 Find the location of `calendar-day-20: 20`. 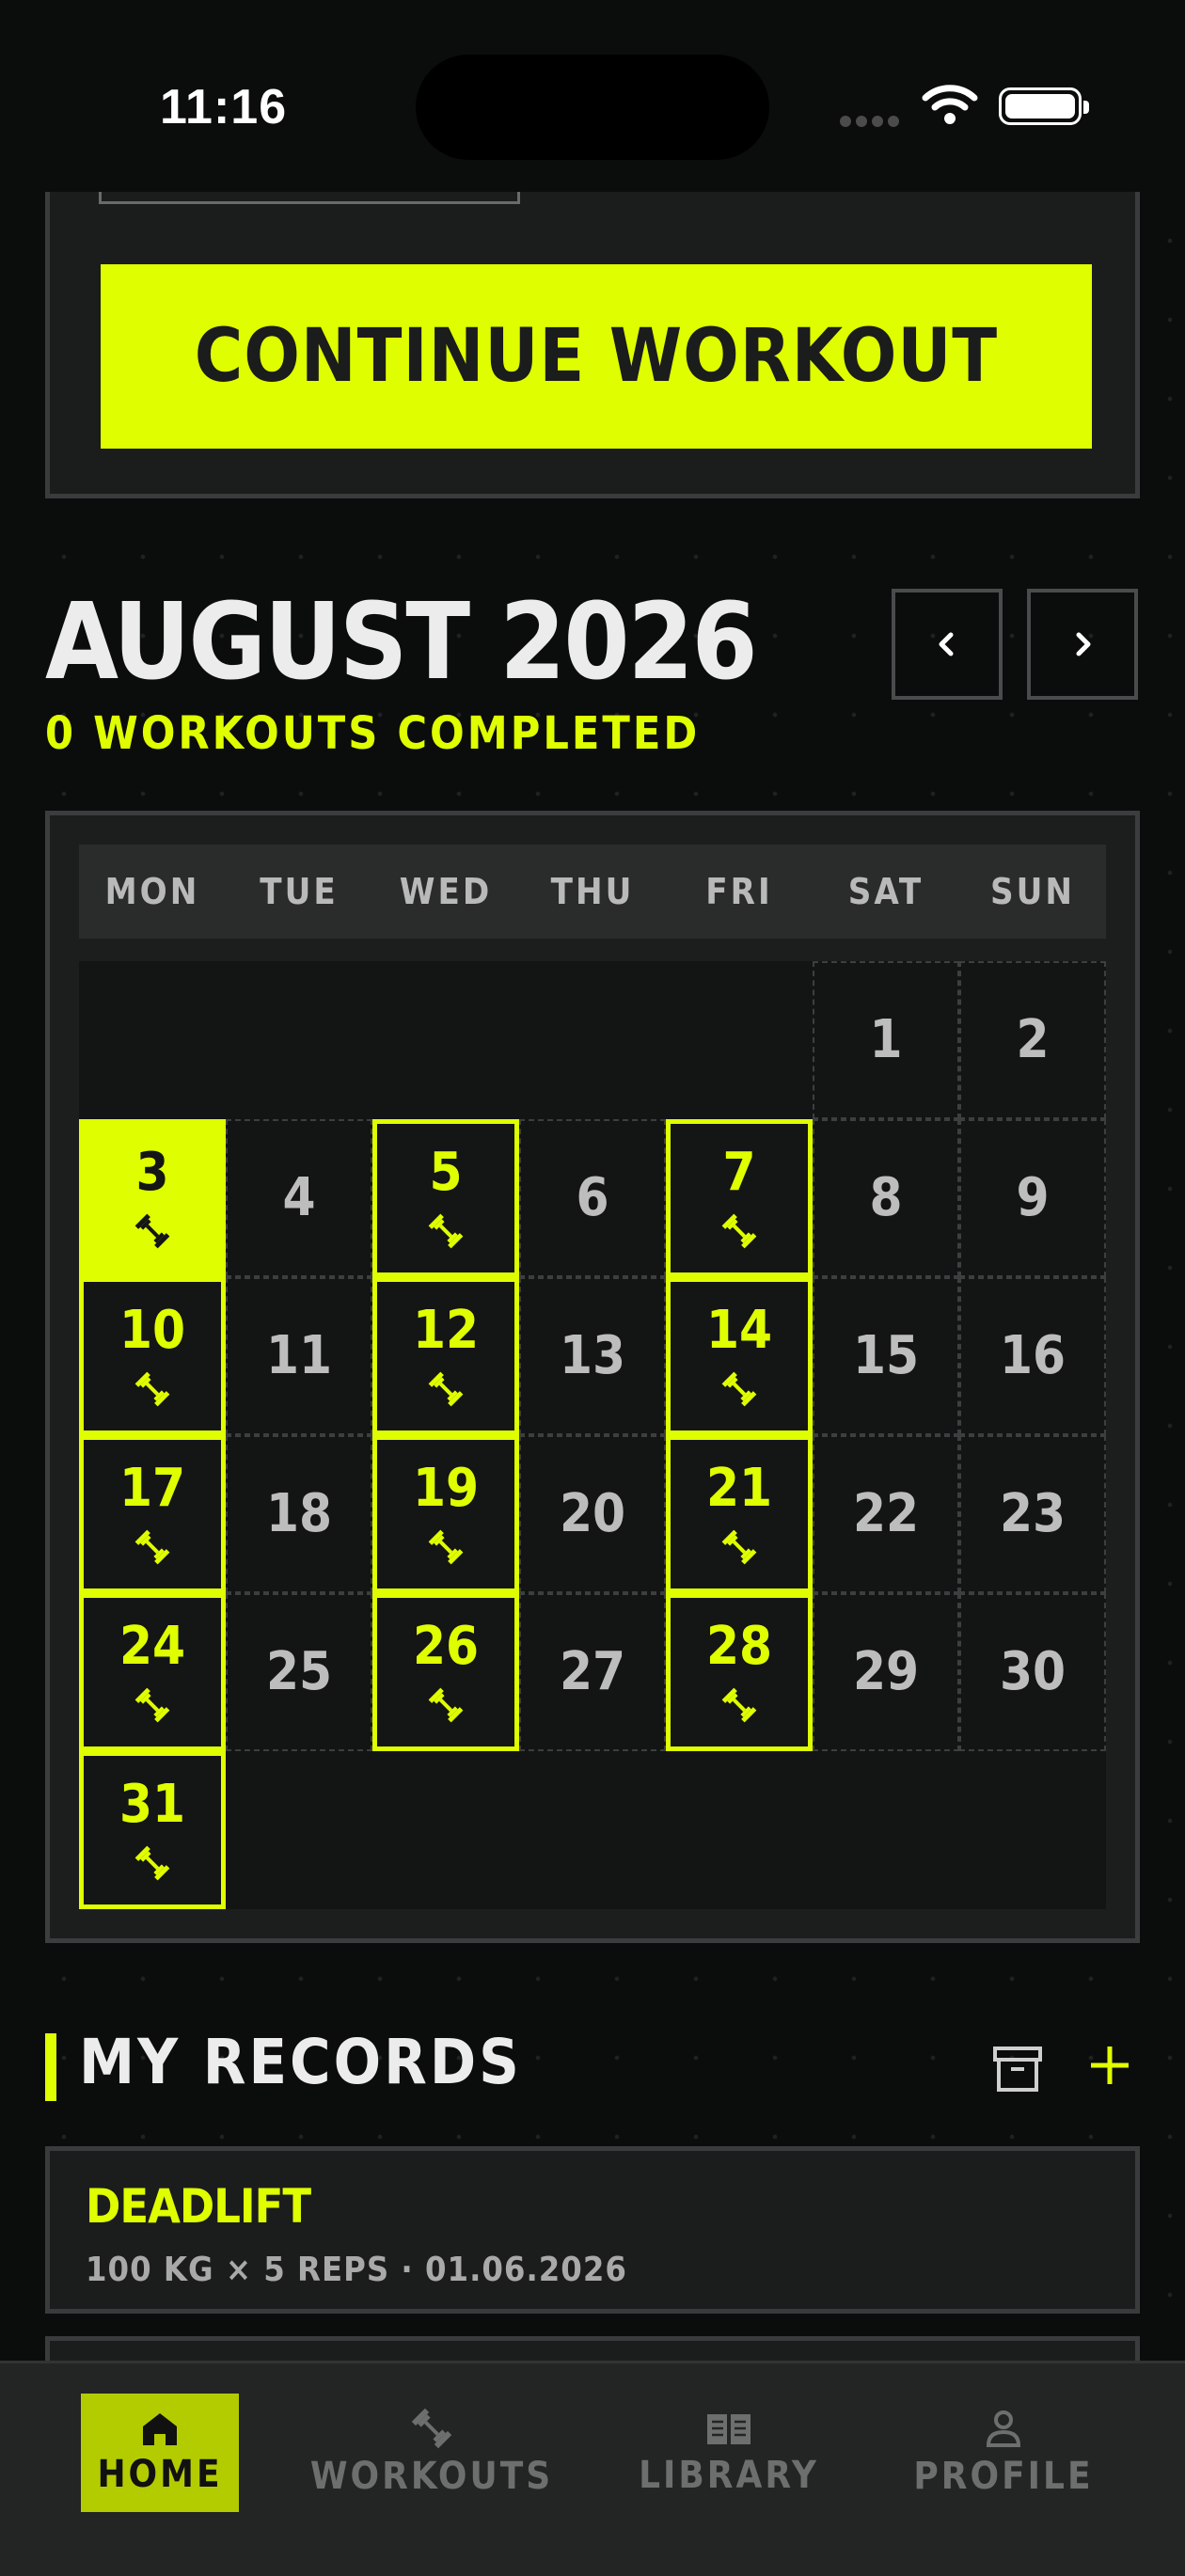

calendar-day-20: 20 is located at coordinates (592, 1514).